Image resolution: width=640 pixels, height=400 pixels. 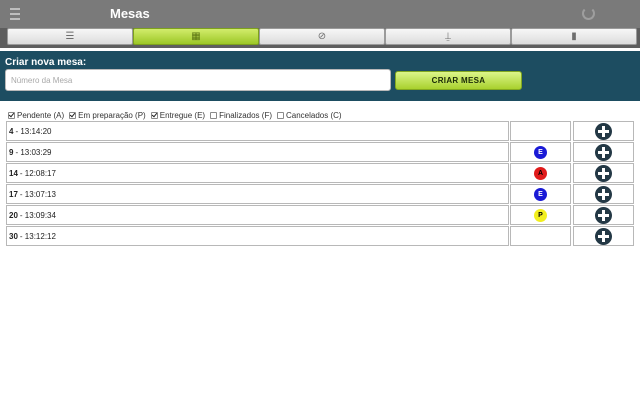 What do you see at coordinates (257, 236) in the screenshot?
I see `table-info-cell: 30 - 13:12:12` at bounding box center [257, 236].